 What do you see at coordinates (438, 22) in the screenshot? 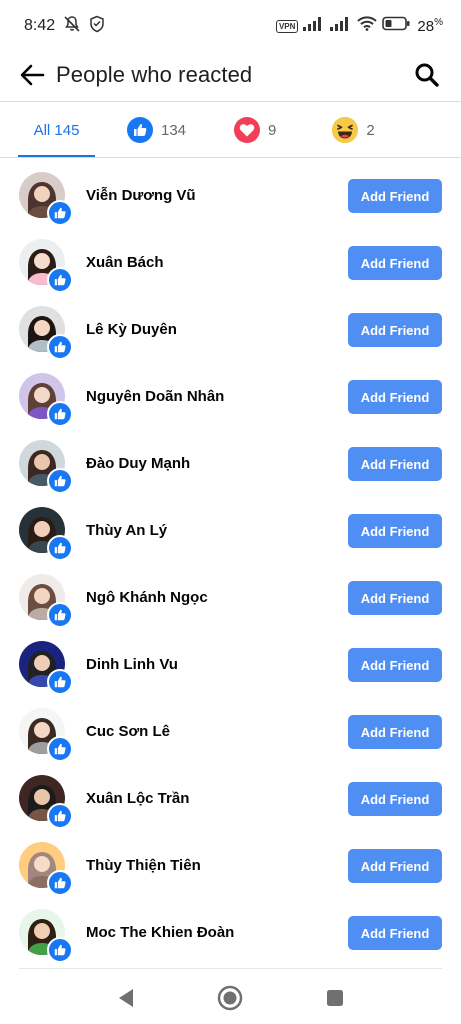
I see `battery-unit: %` at bounding box center [438, 22].